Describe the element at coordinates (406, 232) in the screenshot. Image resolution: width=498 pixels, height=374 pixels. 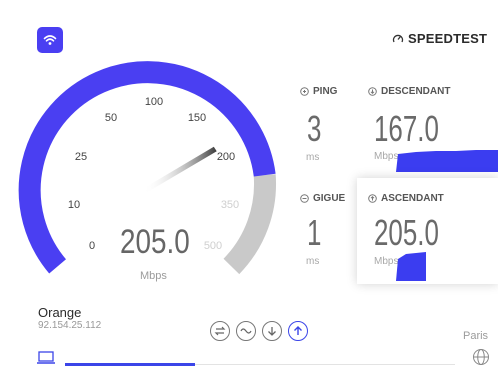
I see `upload-value: 205.0` at that location.